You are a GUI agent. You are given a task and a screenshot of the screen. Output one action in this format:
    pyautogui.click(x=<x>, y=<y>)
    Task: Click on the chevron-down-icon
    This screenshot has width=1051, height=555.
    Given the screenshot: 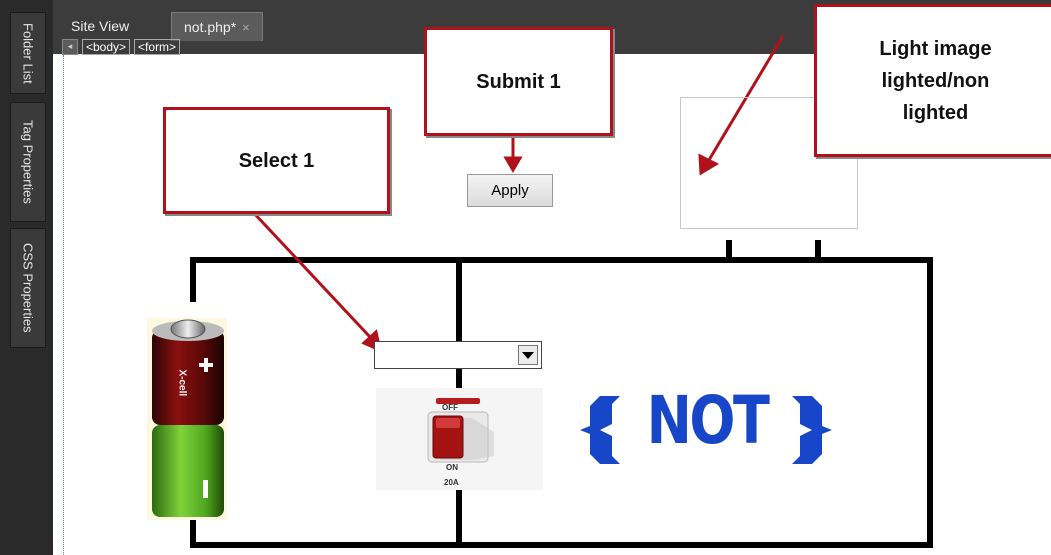 What is the action you would take?
    pyautogui.click(x=528, y=355)
    